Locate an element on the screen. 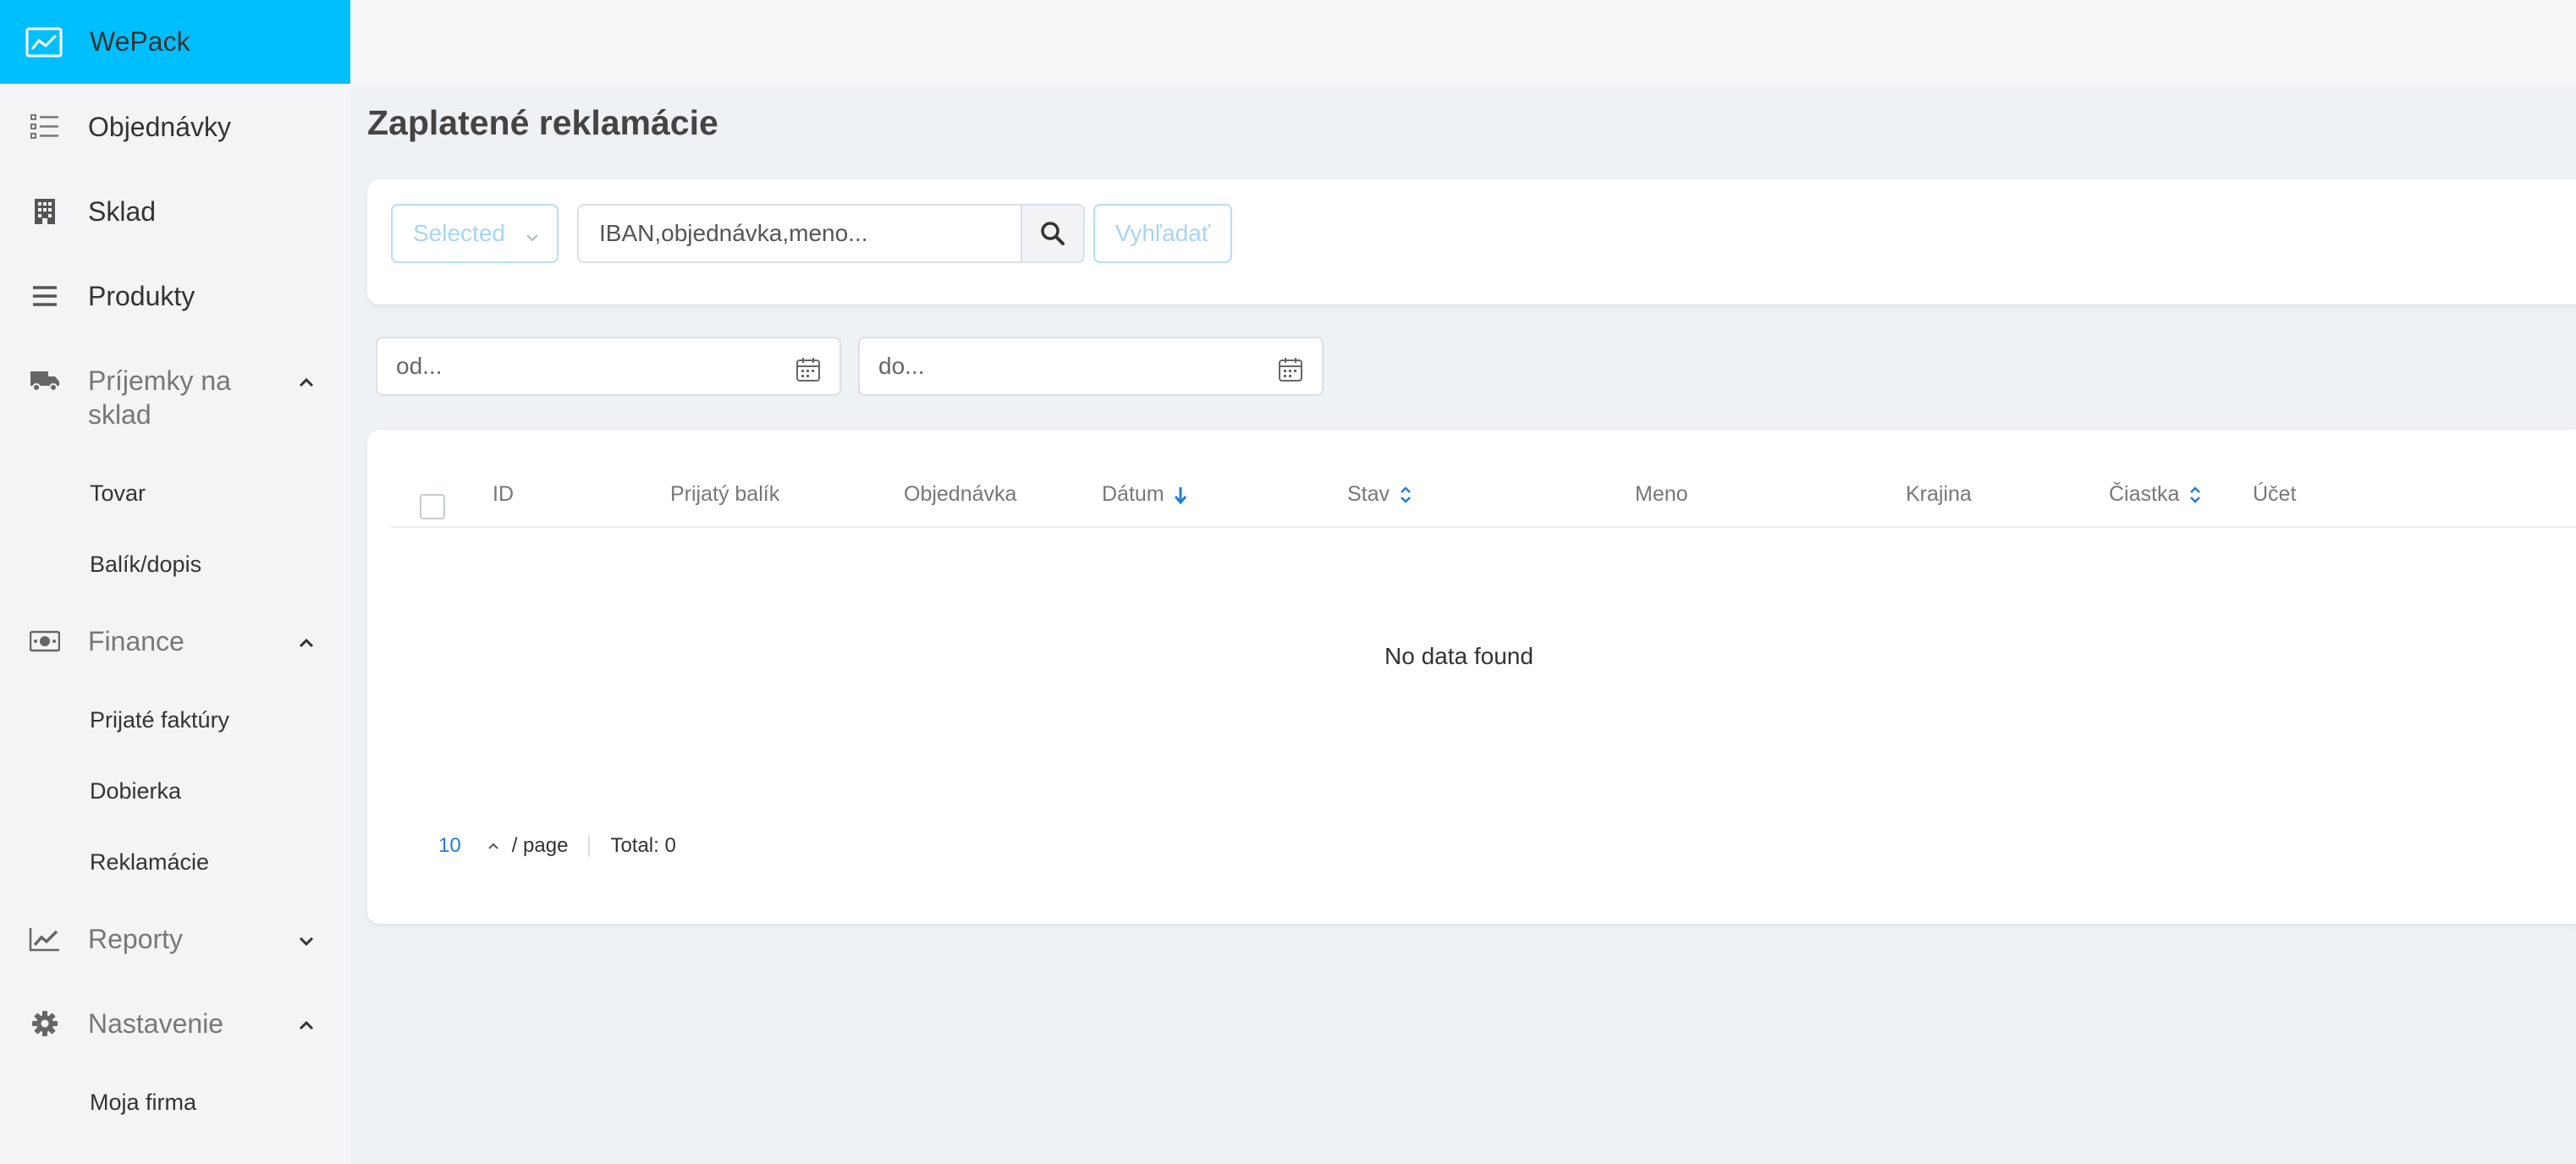  select-all-checkbox is located at coordinates (432, 506).